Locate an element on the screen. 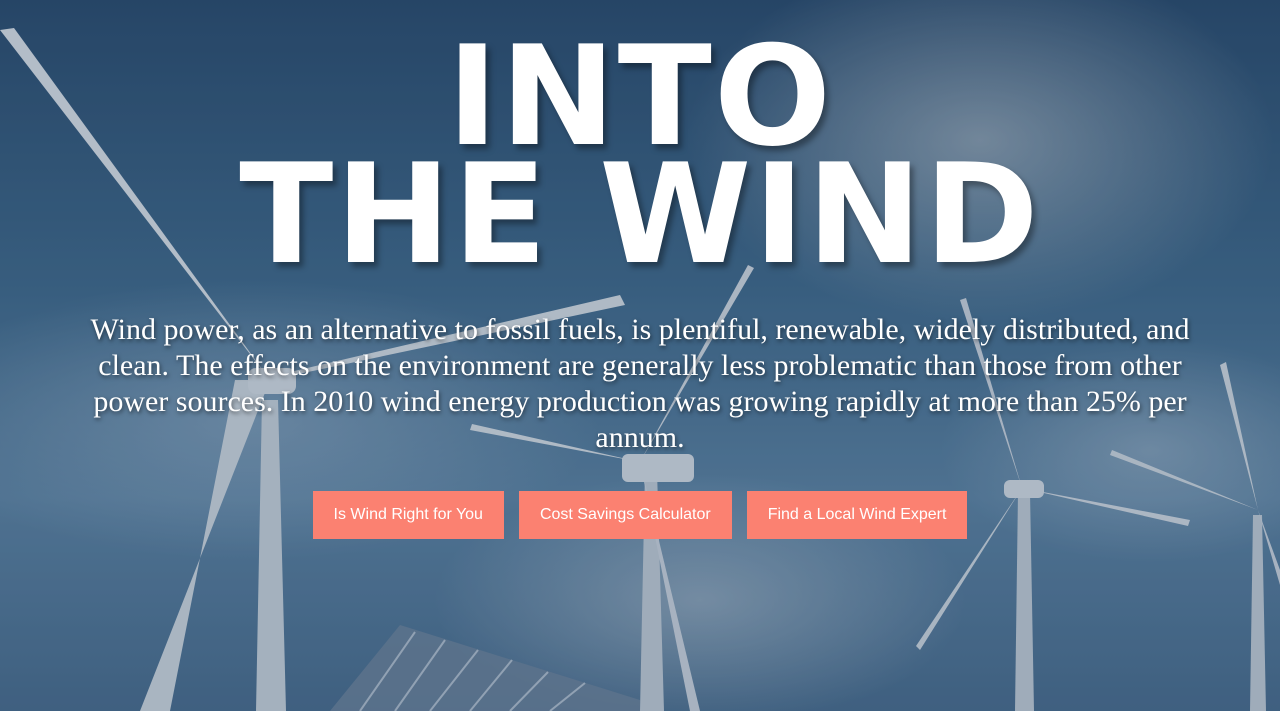 The width and height of the screenshot is (1280, 711). cost-savings-calculator-button: Cost Savings Calculator is located at coordinates (625, 515).